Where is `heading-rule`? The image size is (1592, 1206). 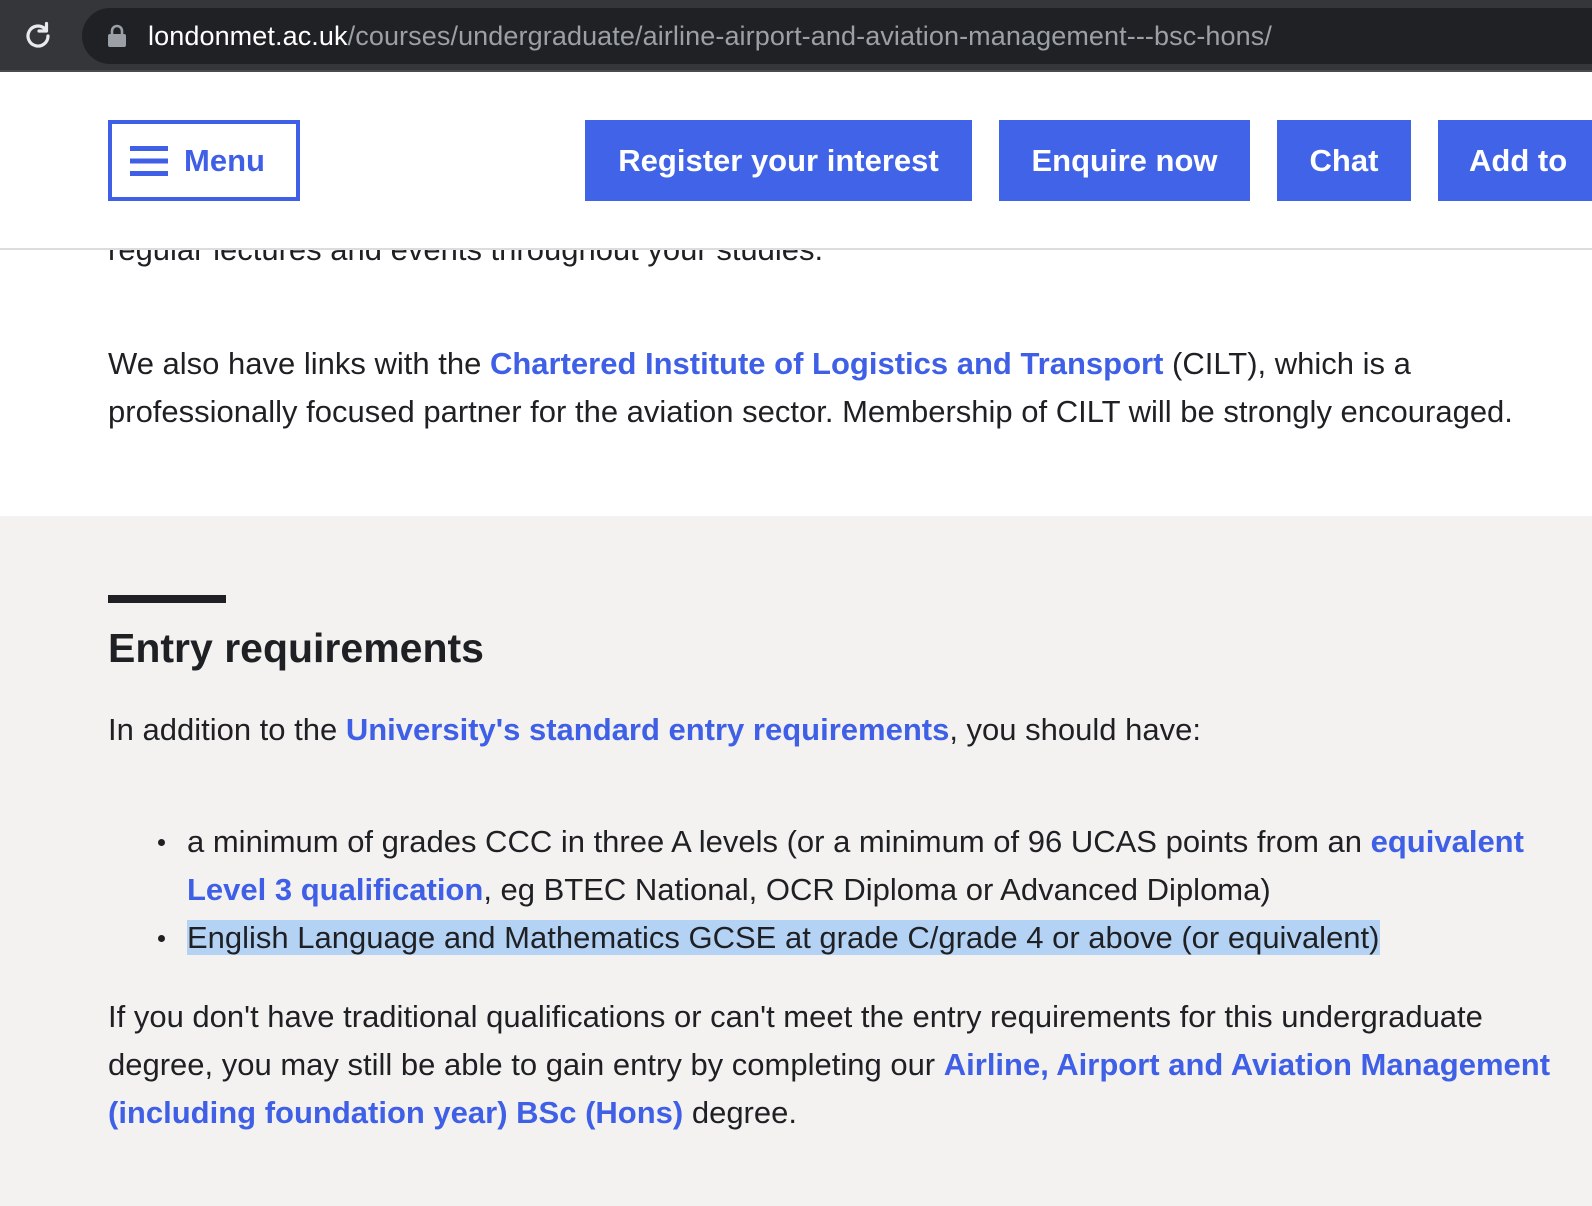 heading-rule is located at coordinates (167, 599).